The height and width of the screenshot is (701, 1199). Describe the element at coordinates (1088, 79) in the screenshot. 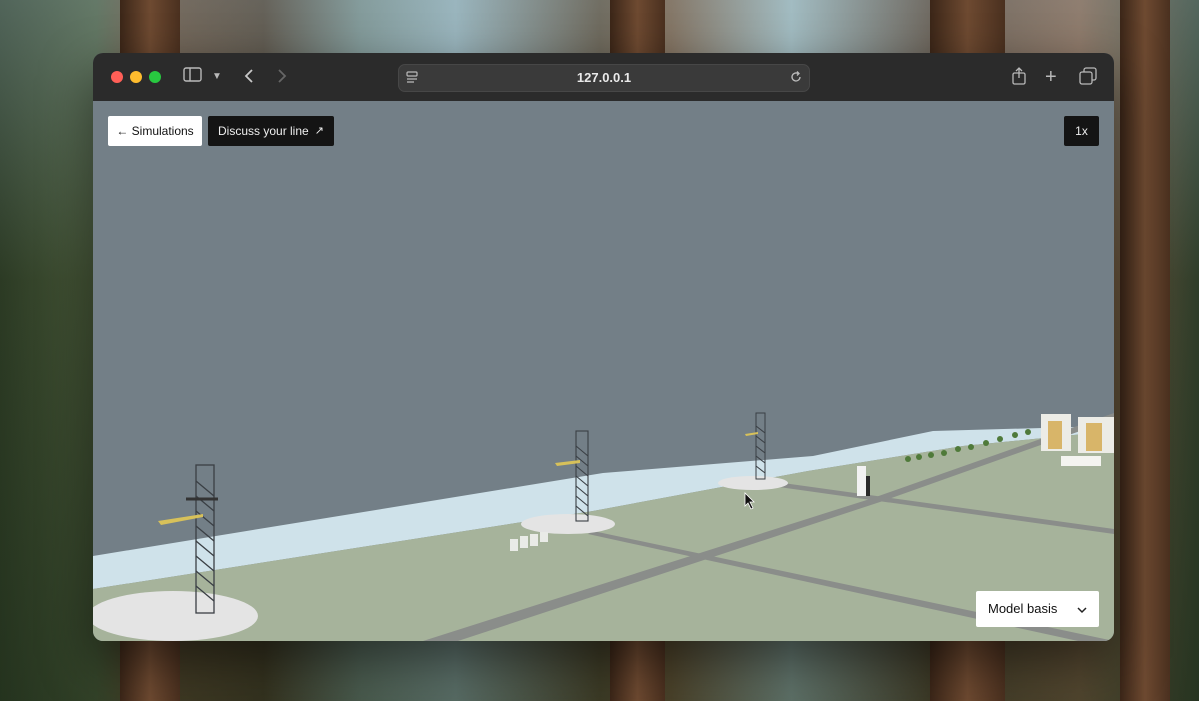

I see `tab-overview-icon` at that location.